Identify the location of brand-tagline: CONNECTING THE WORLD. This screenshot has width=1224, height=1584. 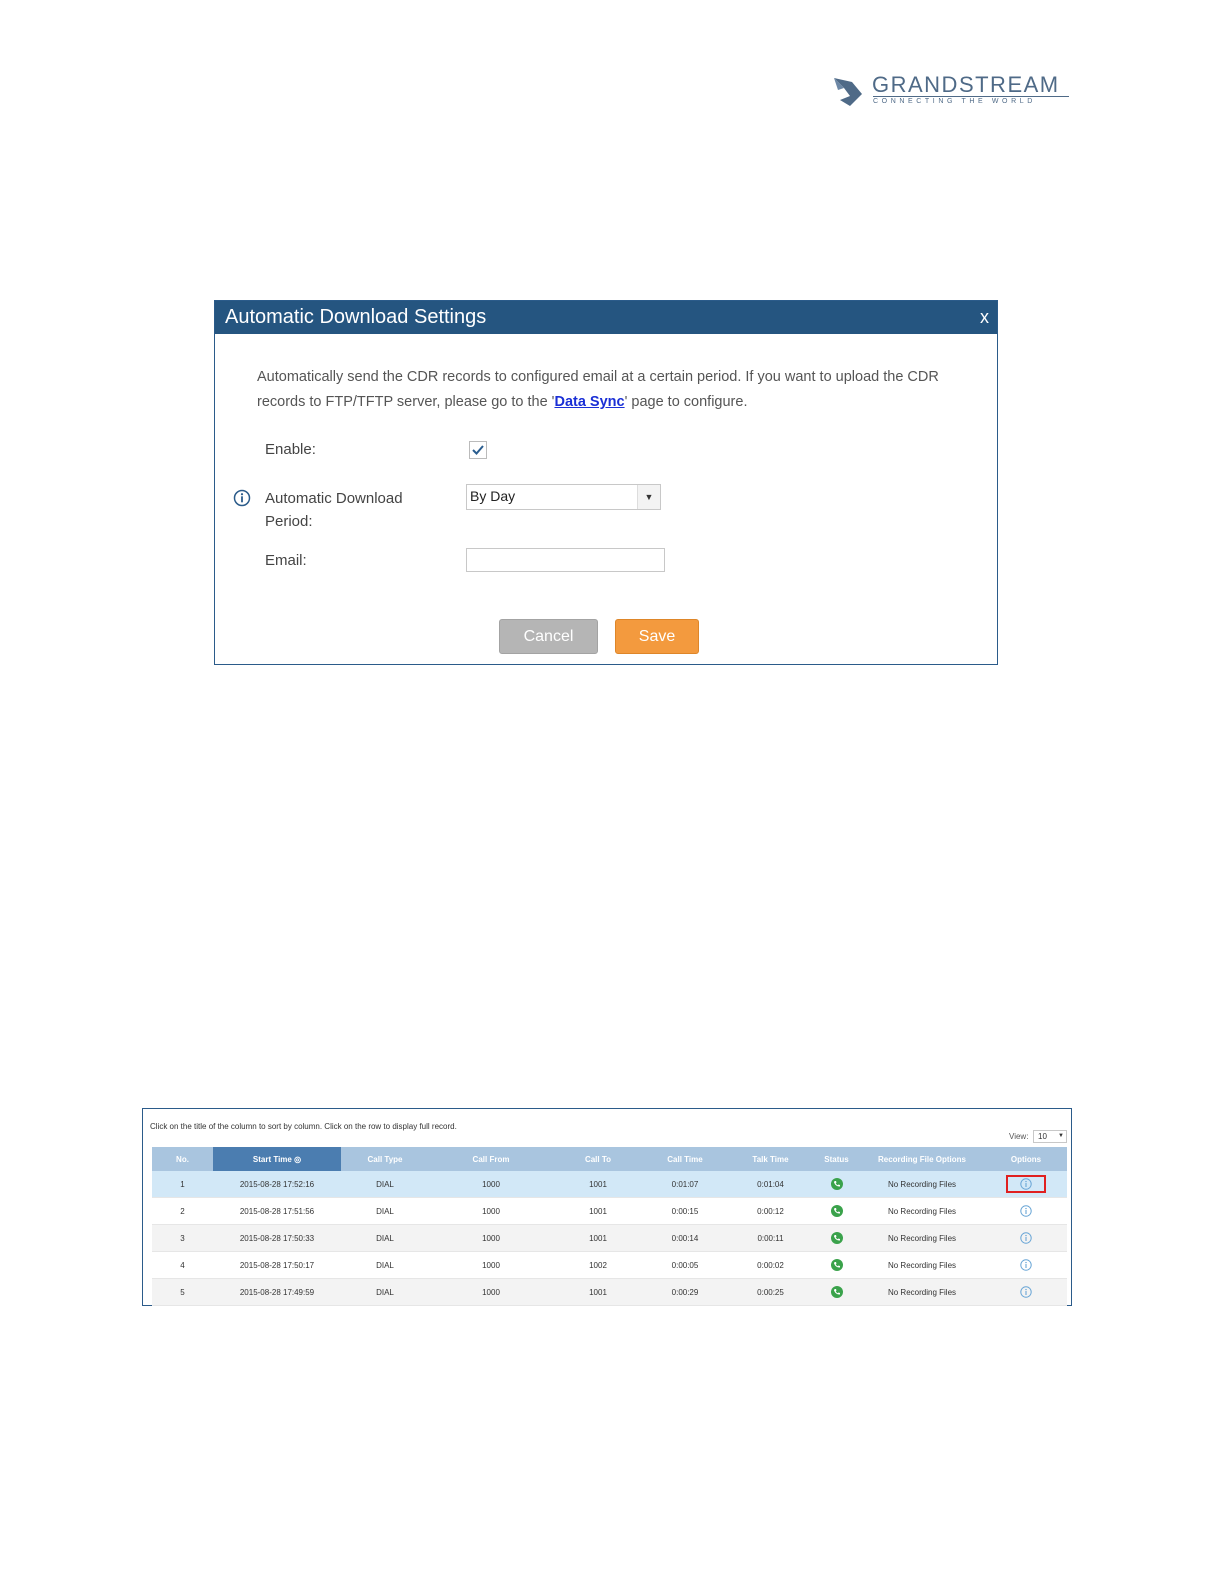
(954, 101).